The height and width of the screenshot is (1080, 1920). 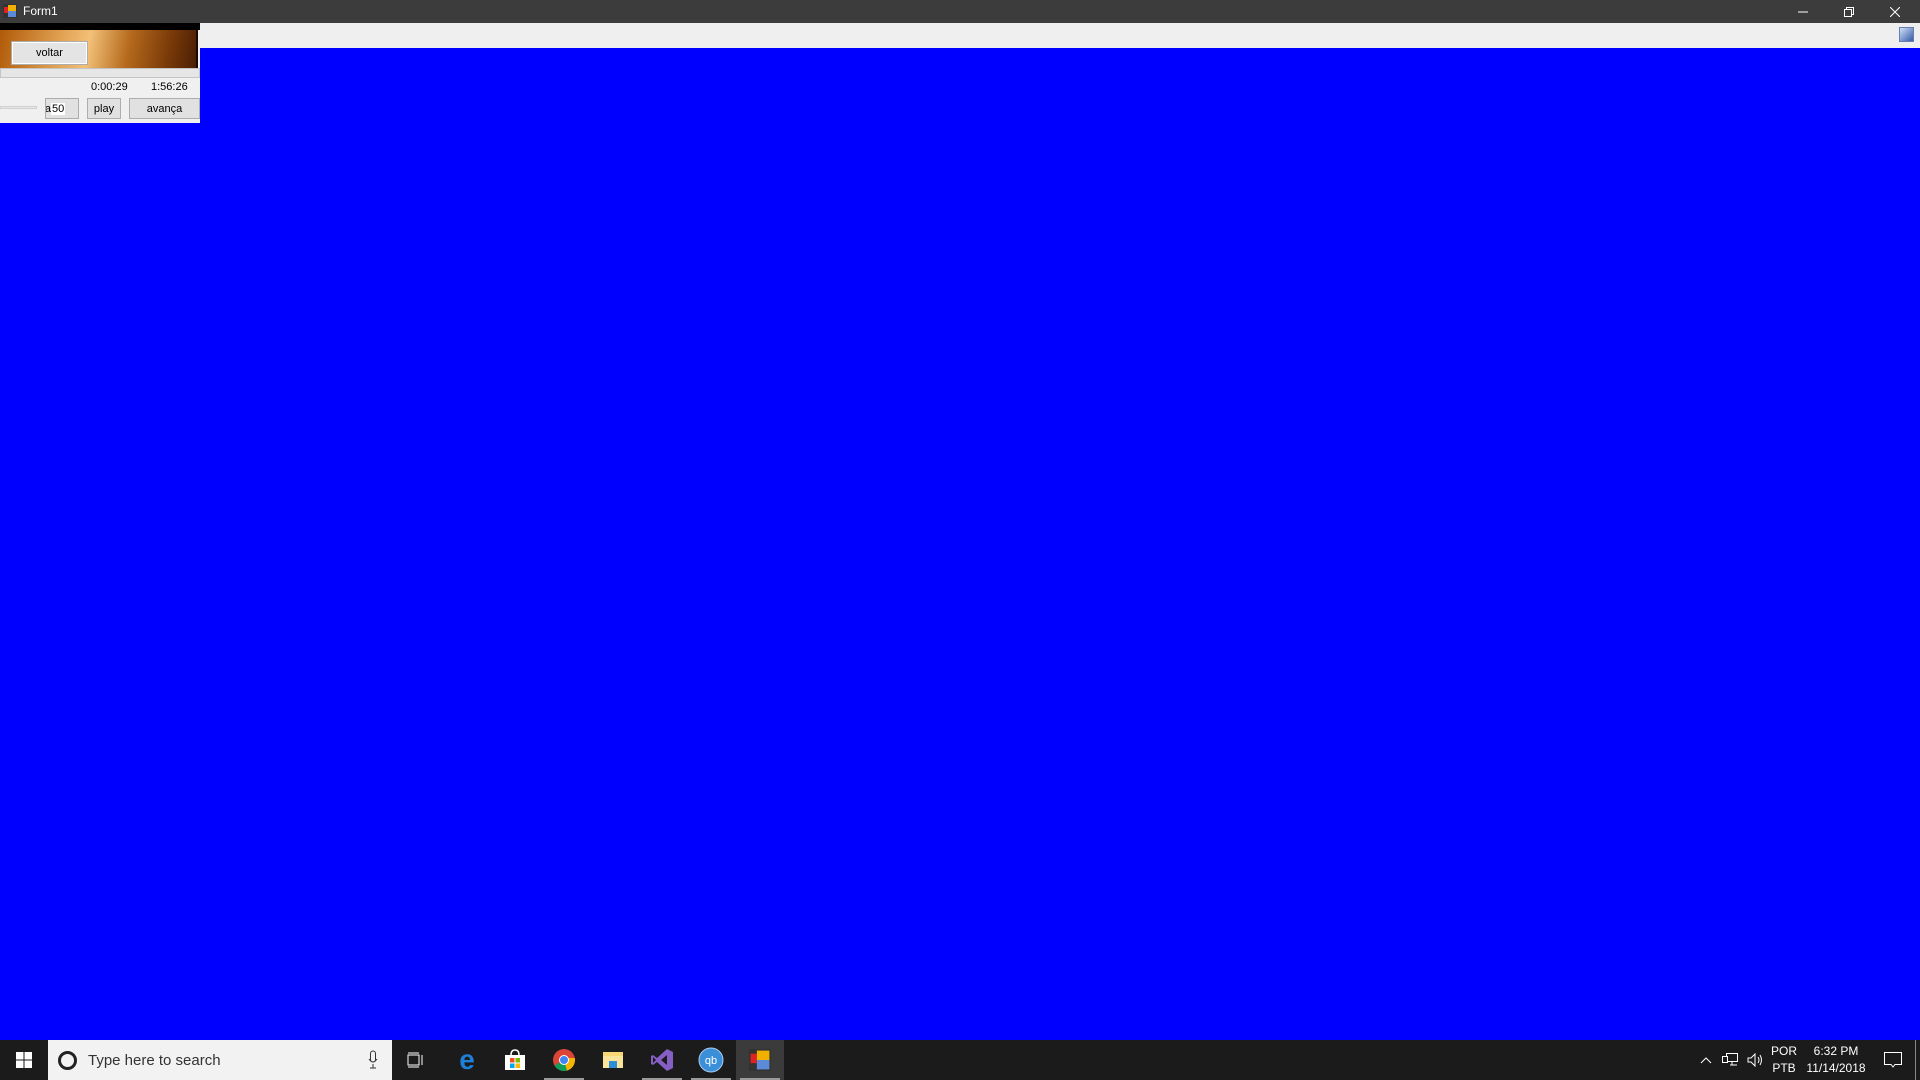 I want to click on svg-text: qb, so click(x=711, y=1061).